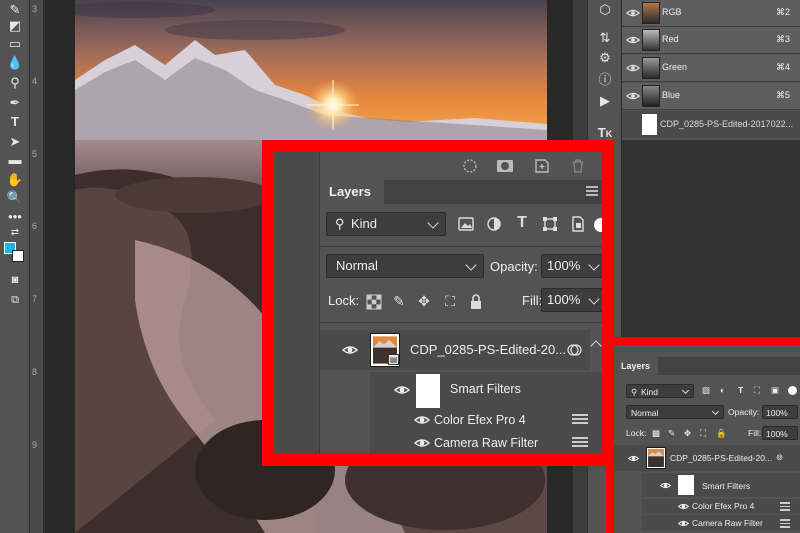  Describe the element at coordinates (374, 302) in the screenshot. I see `lock-transparent-pixels-icon` at that location.